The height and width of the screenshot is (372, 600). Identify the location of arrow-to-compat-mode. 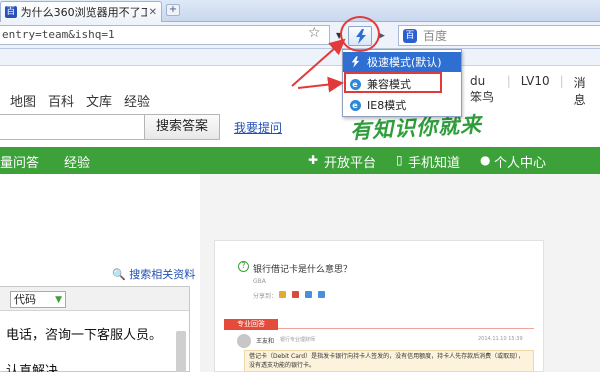
(320, 84).